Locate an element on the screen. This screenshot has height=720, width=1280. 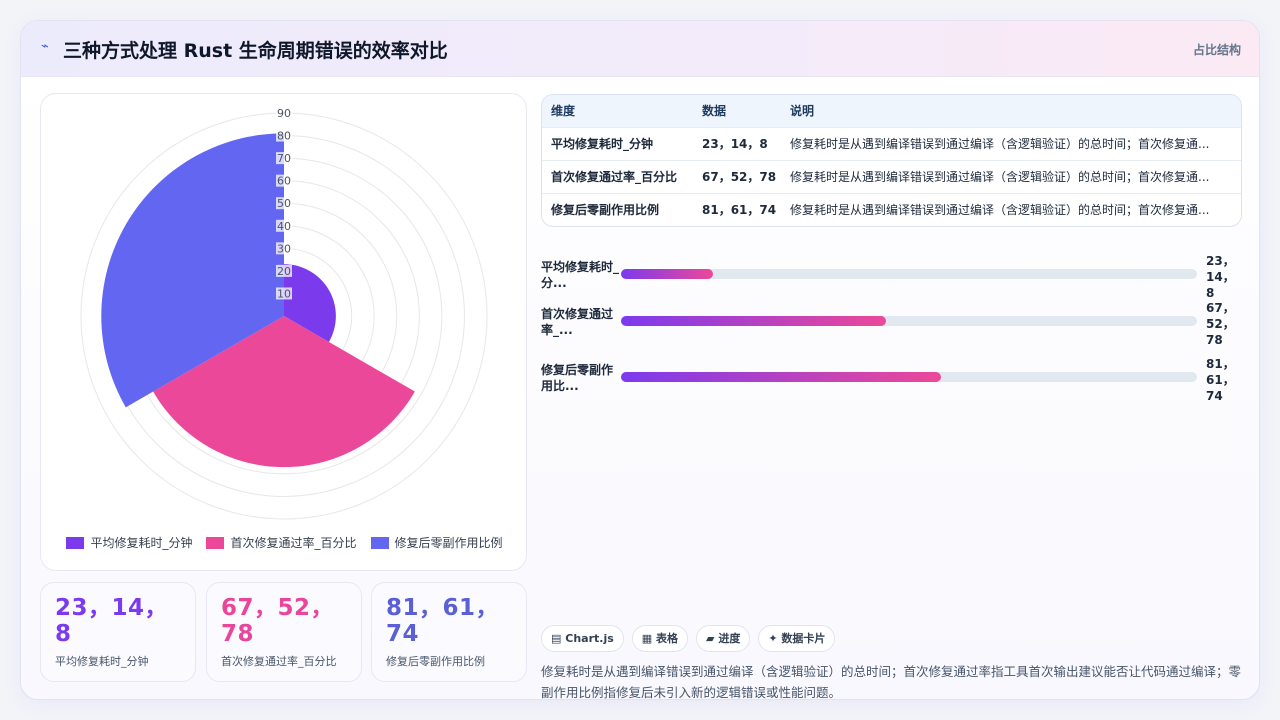
stat-card: 67，52，78 首次修复通过率_百分比 is located at coordinates (284, 632).